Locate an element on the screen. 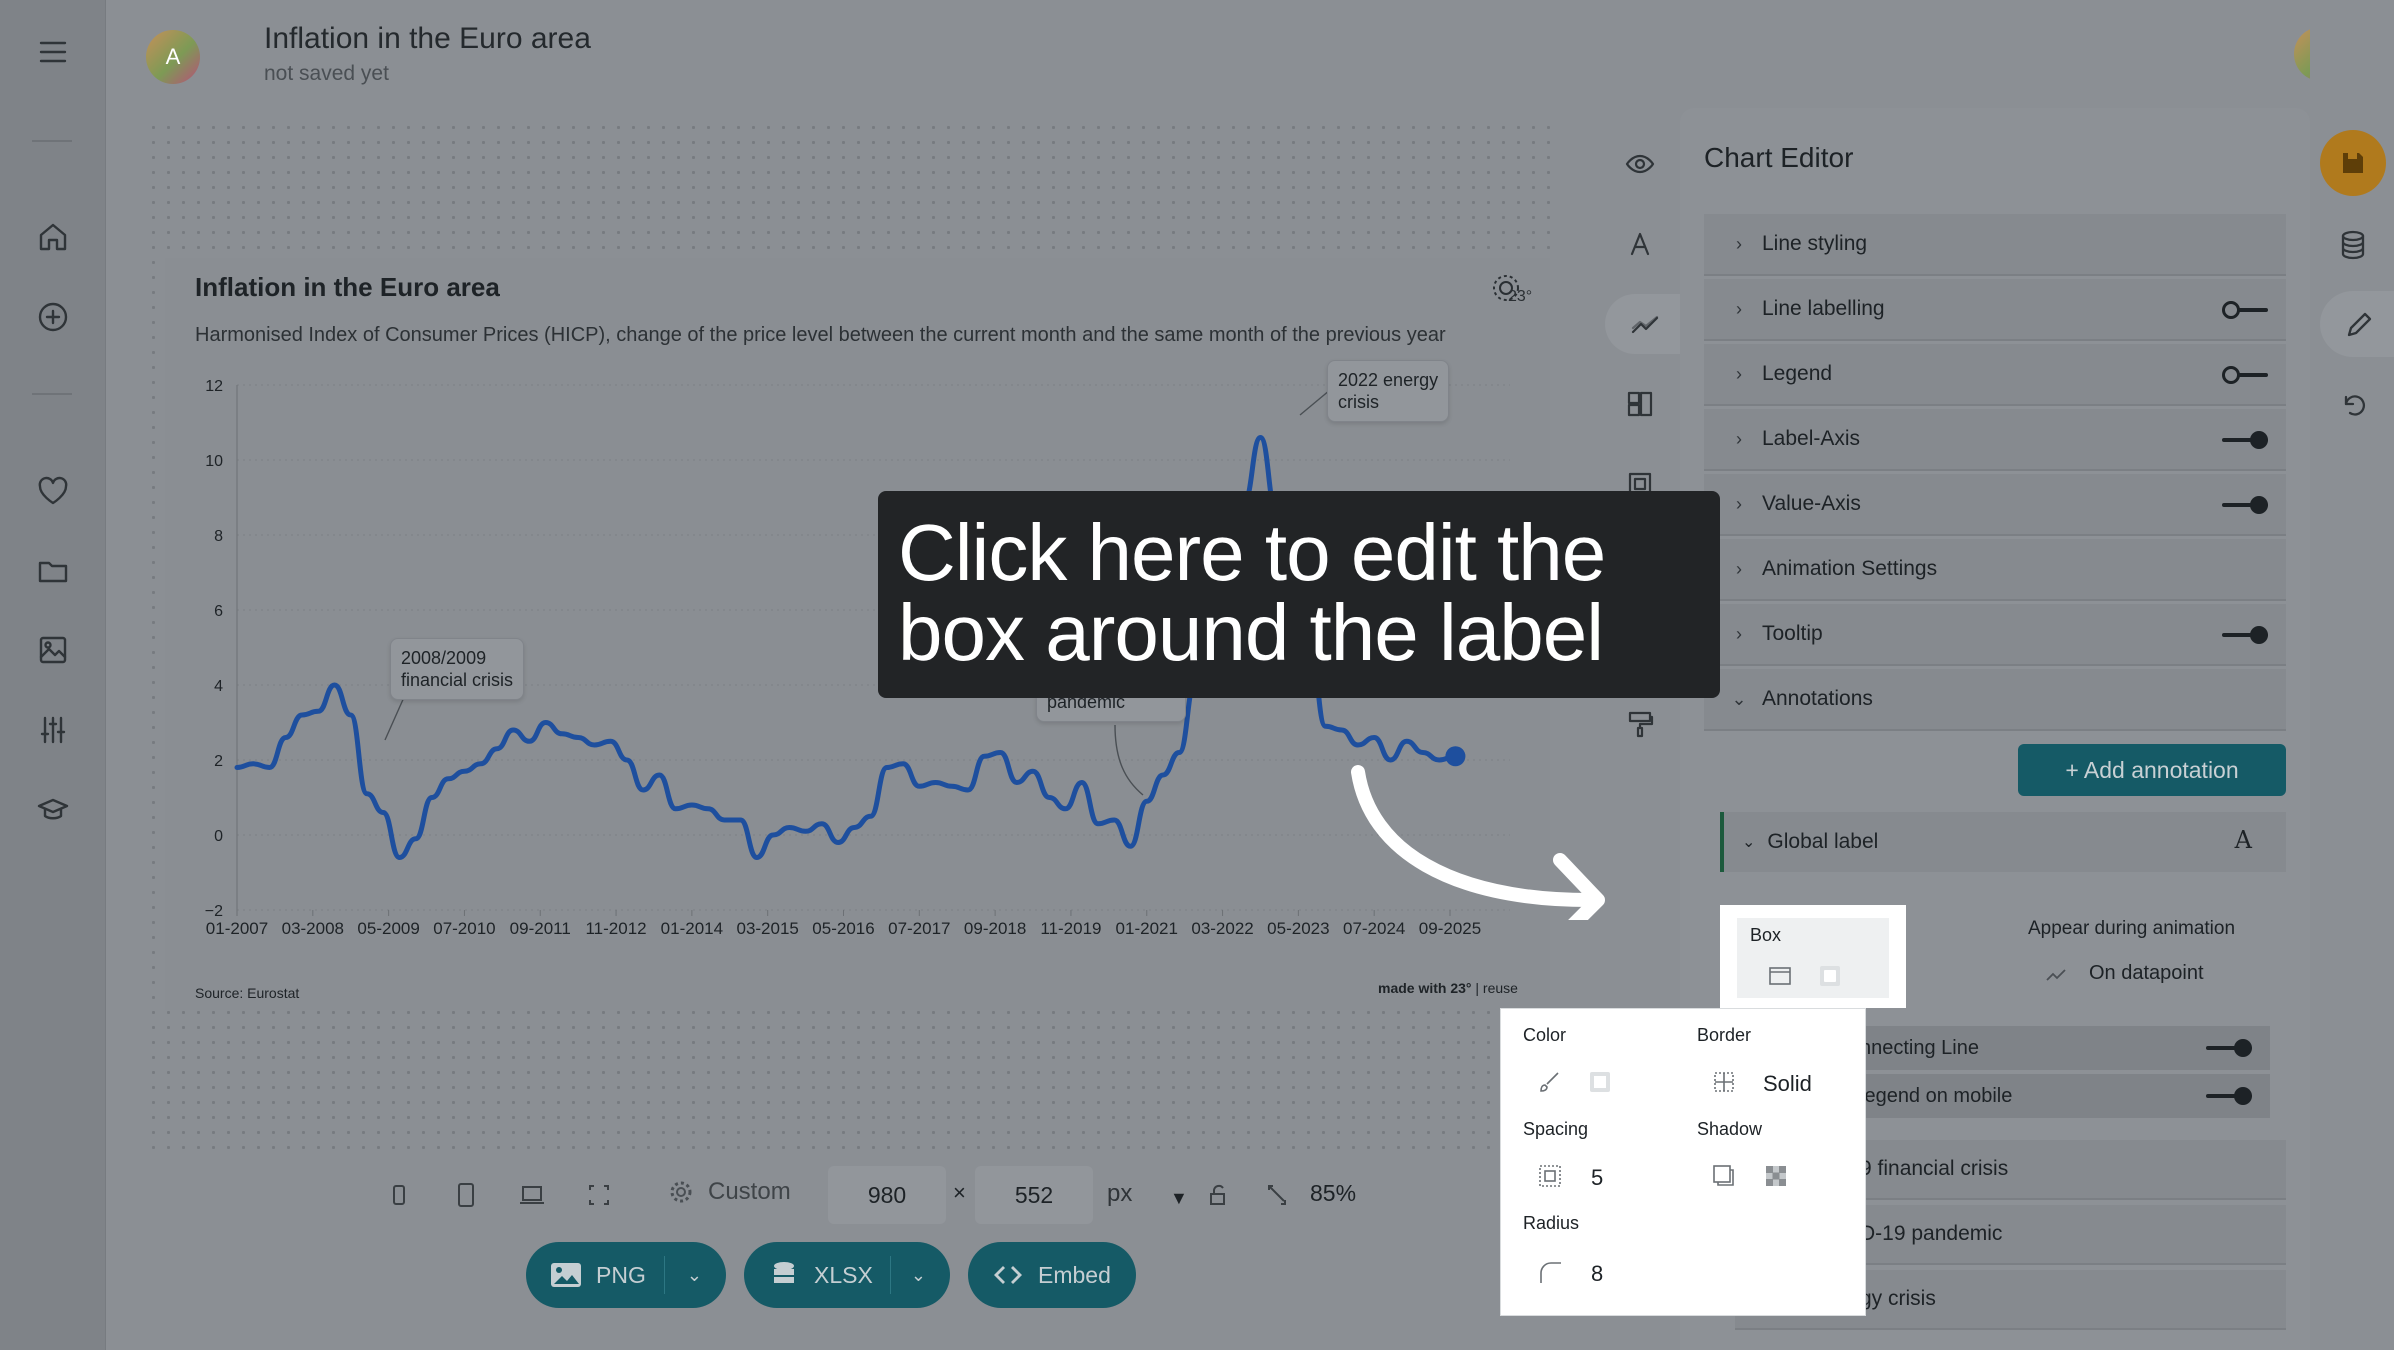  box-label: Box is located at coordinates (1766, 935).